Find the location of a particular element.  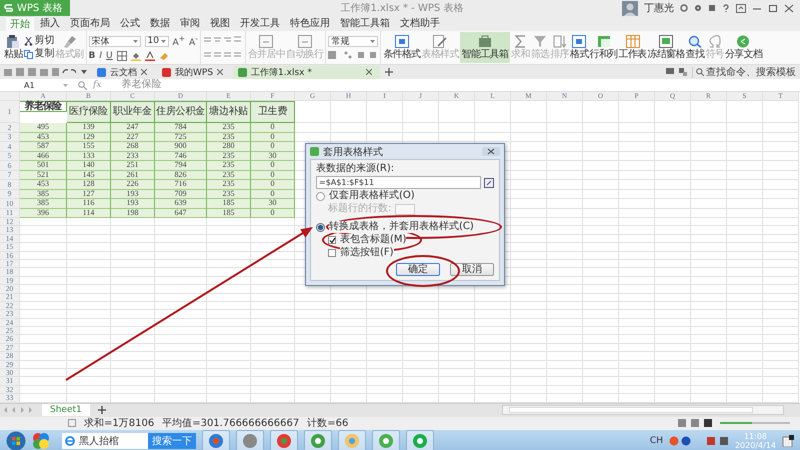

table-header-cell: 卫生费 is located at coordinates (273, 112).